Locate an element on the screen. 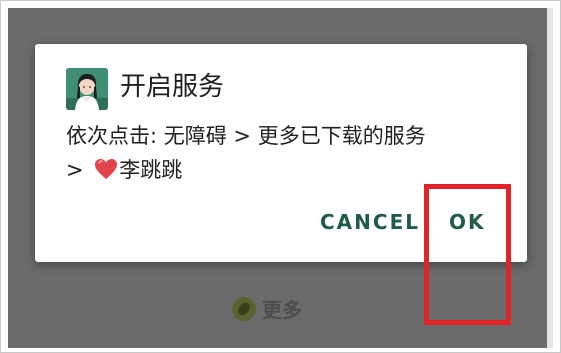 The height and width of the screenshot is (353, 561). screen-edge is located at coordinates (550, 178).